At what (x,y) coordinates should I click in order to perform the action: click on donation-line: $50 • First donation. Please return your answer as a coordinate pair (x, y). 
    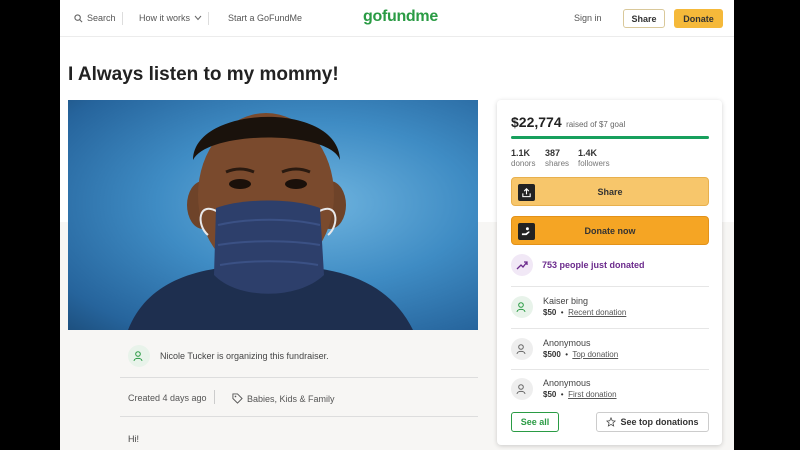
    Looking at the image, I should click on (580, 394).